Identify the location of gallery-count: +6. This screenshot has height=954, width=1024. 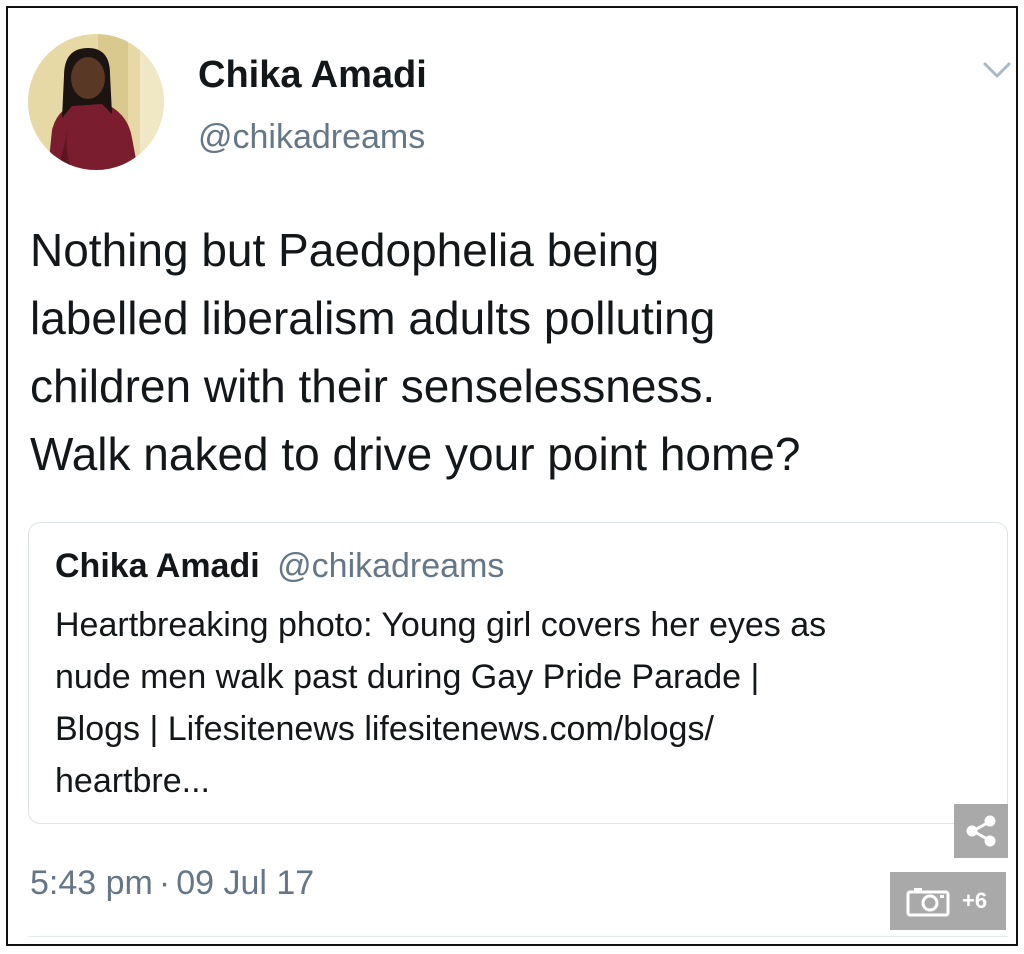
(975, 900).